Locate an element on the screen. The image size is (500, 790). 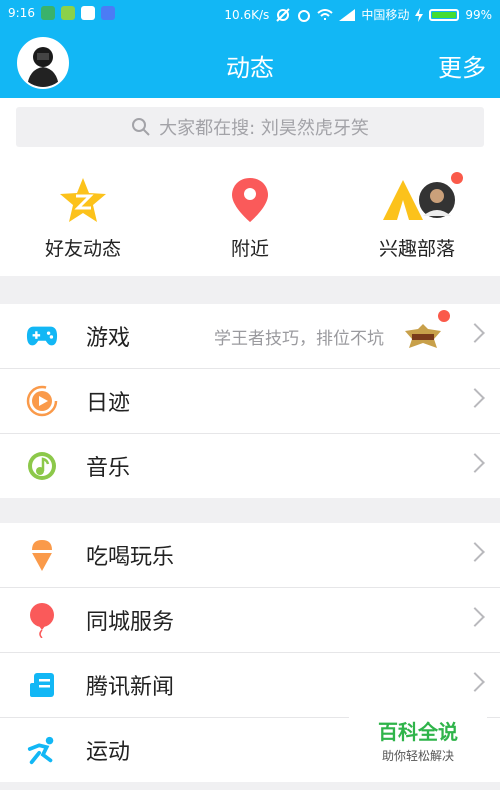
search-icon is located at coordinates (141, 127).